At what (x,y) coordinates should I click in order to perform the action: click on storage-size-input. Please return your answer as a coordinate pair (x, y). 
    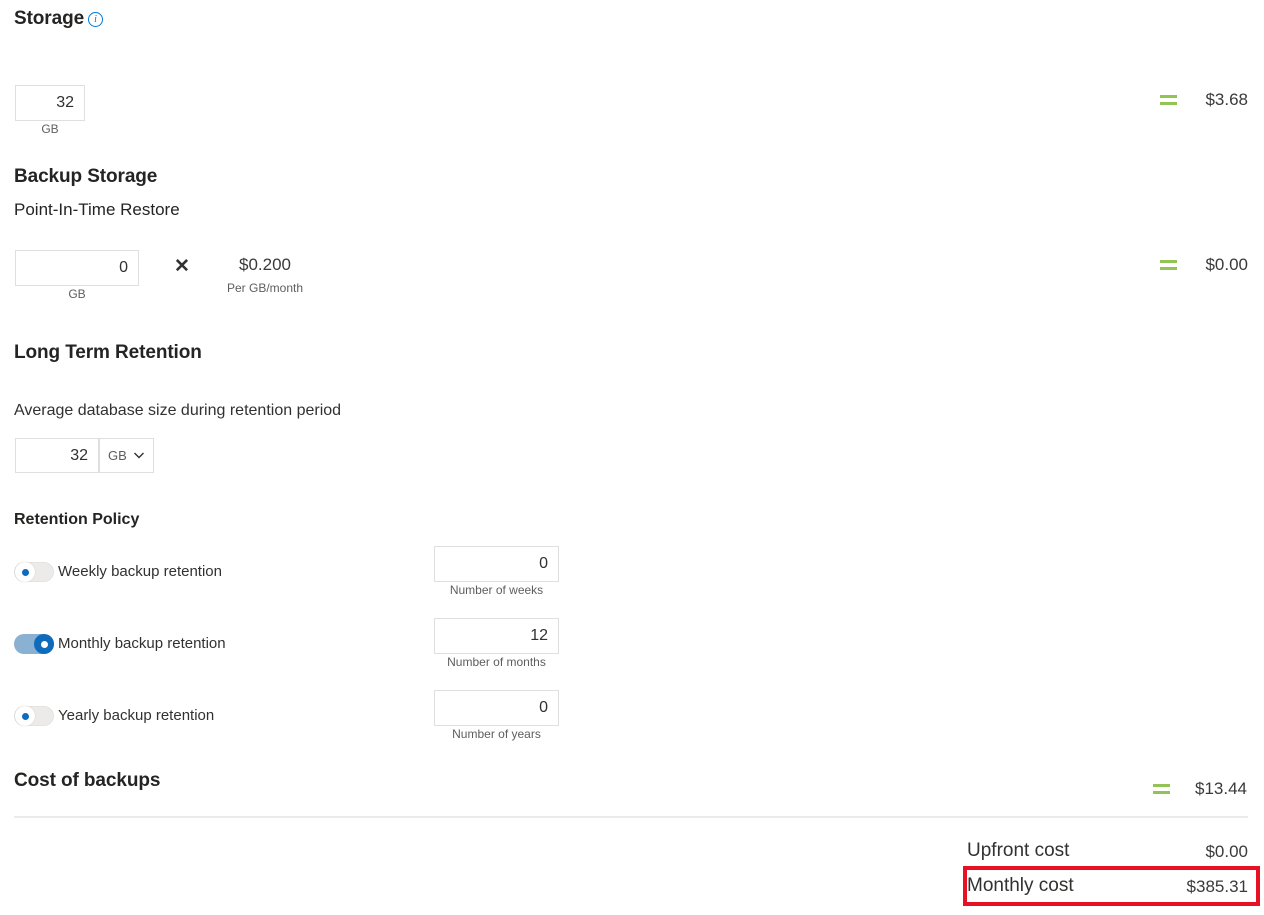
    Looking at the image, I should click on (50, 103).